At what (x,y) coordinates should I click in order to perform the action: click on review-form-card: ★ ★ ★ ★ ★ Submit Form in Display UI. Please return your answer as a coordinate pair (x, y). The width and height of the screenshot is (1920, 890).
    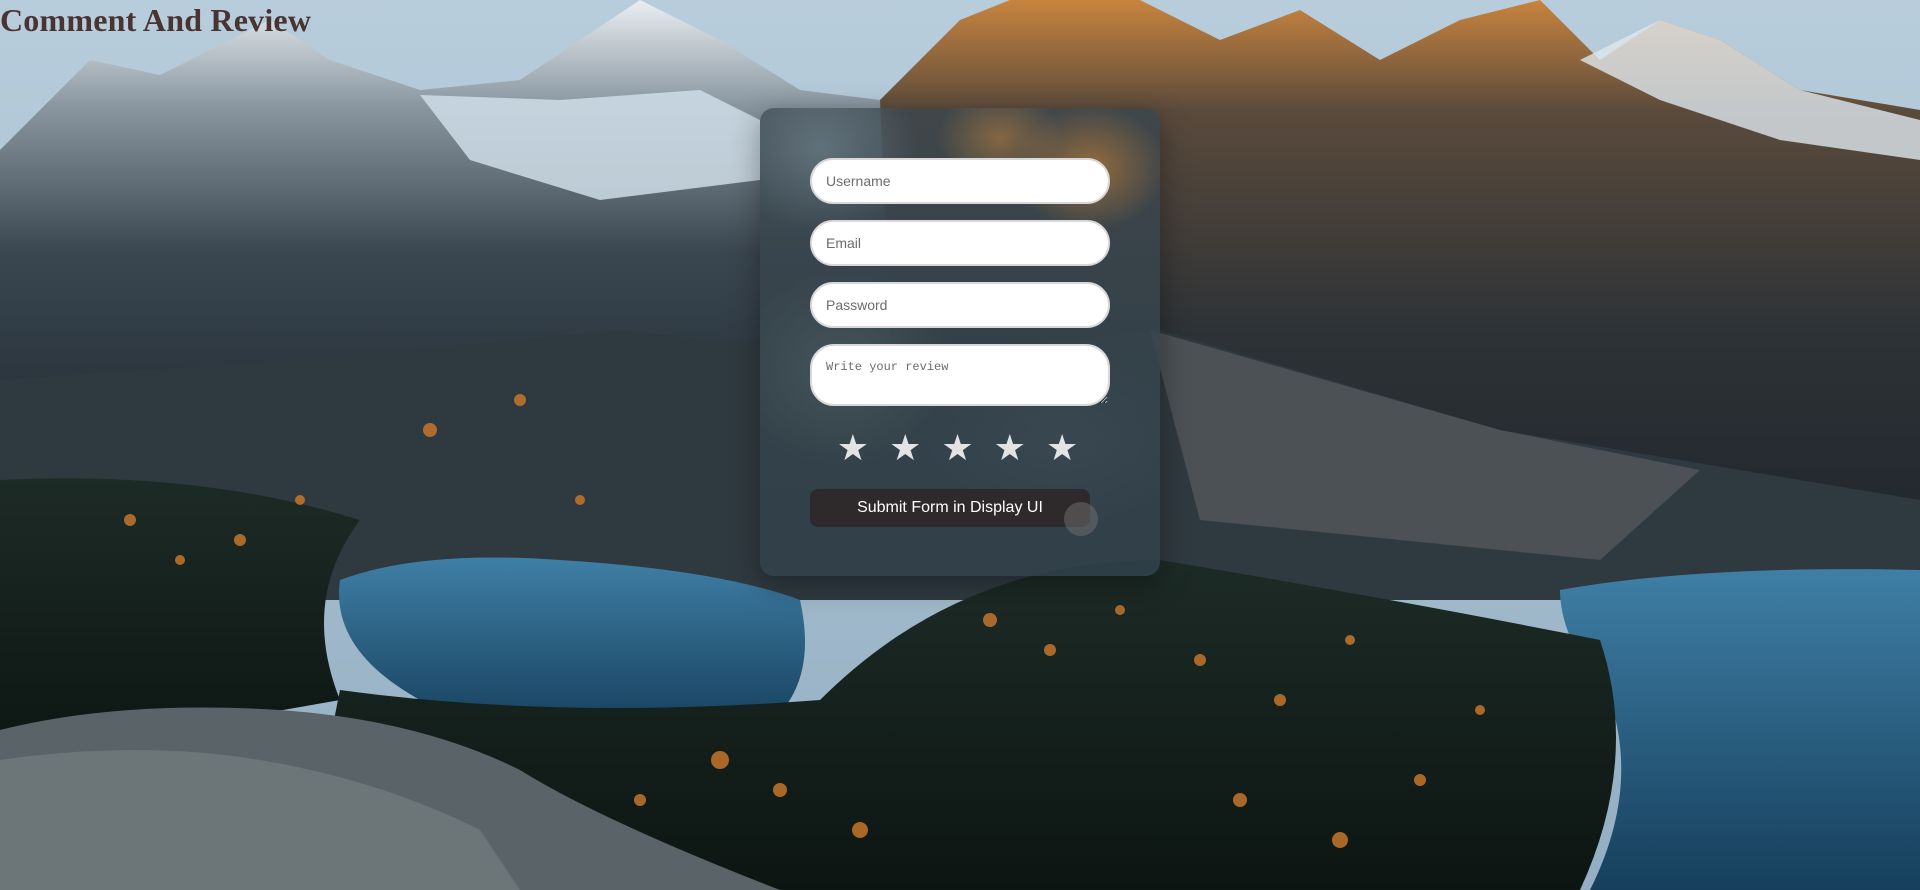
    Looking at the image, I should click on (960, 342).